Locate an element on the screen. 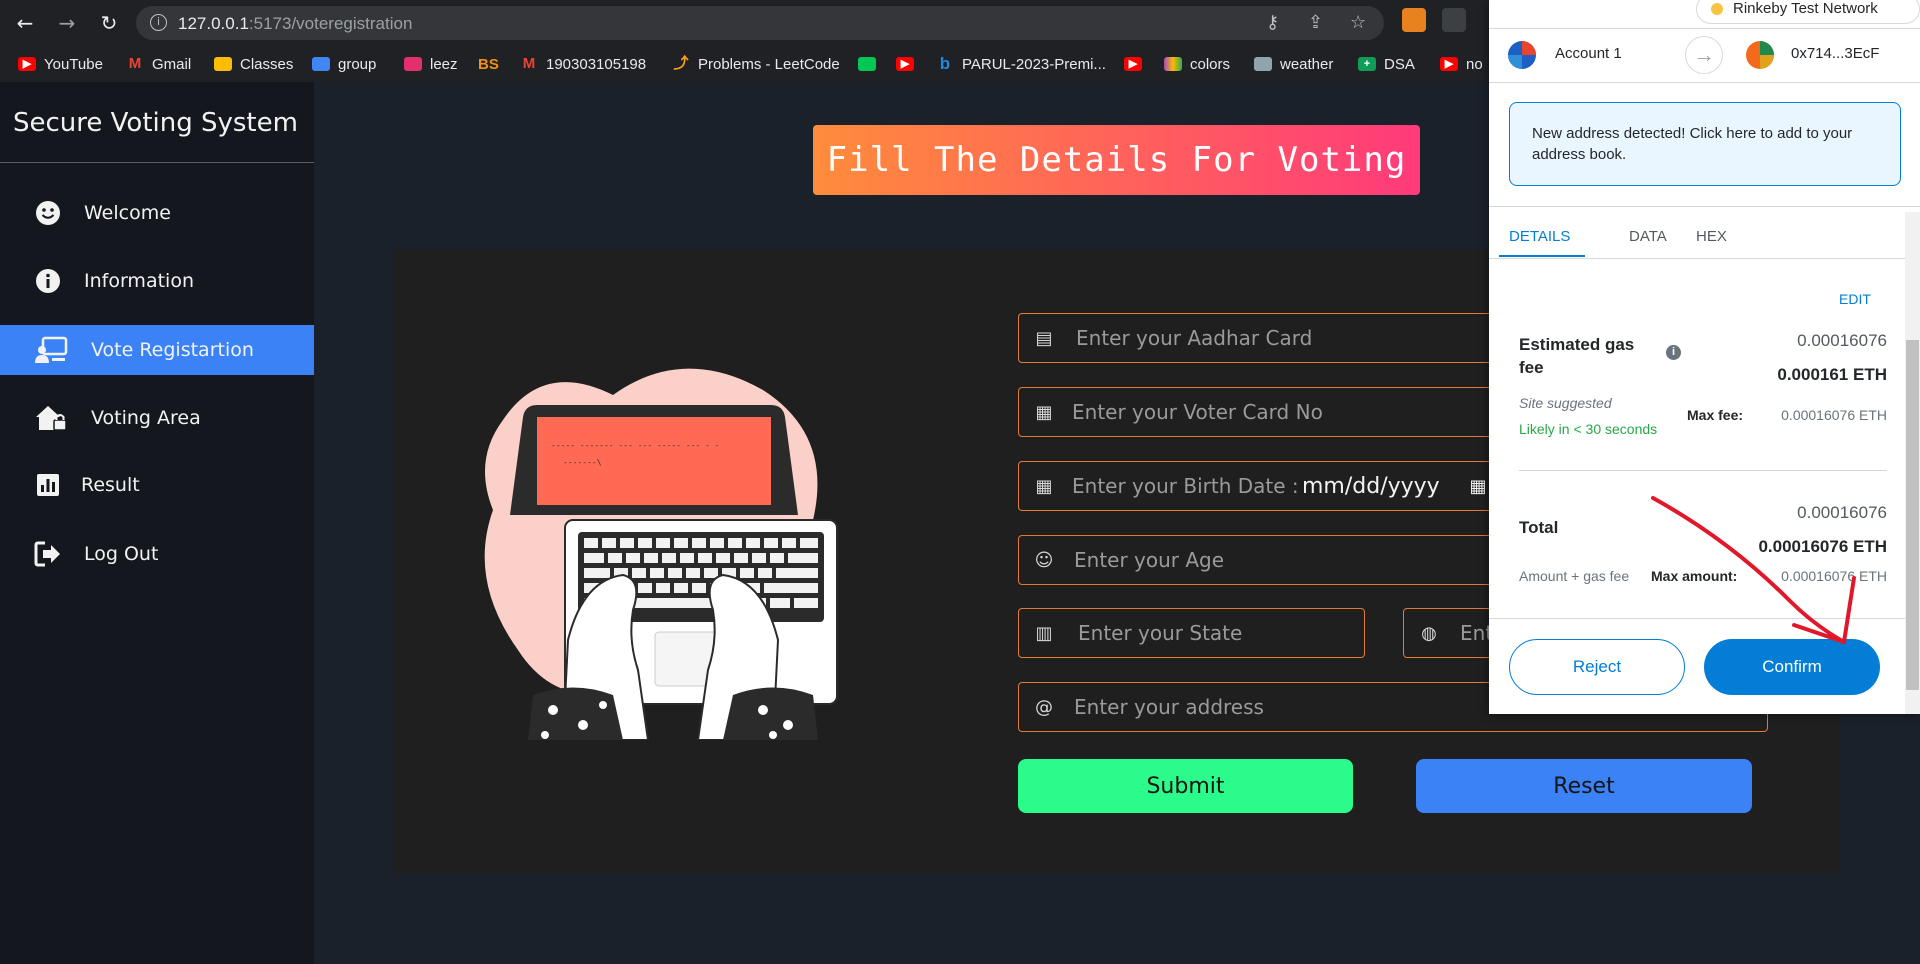 Image resolution: width=1920 pixels, height=964 pixels. registration-icon is located at coordinates (51, 350).